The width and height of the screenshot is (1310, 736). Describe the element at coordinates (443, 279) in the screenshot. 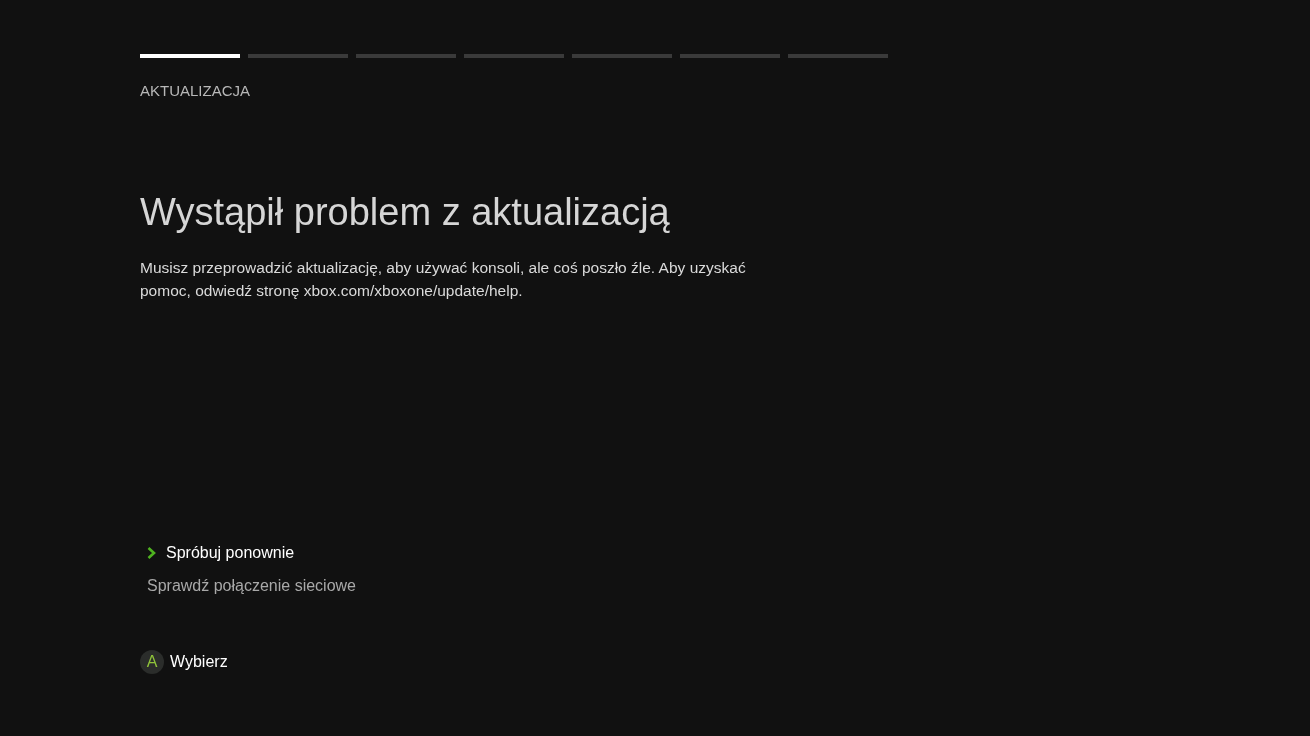

I see `error-message: Musisz przeprowadzić aktualizację, aby używać konsoli, ale coś poszło źle. Aby uzyskać pomoc, odwiedź stronę xbox.com/xboxone/update/help.` at that location.